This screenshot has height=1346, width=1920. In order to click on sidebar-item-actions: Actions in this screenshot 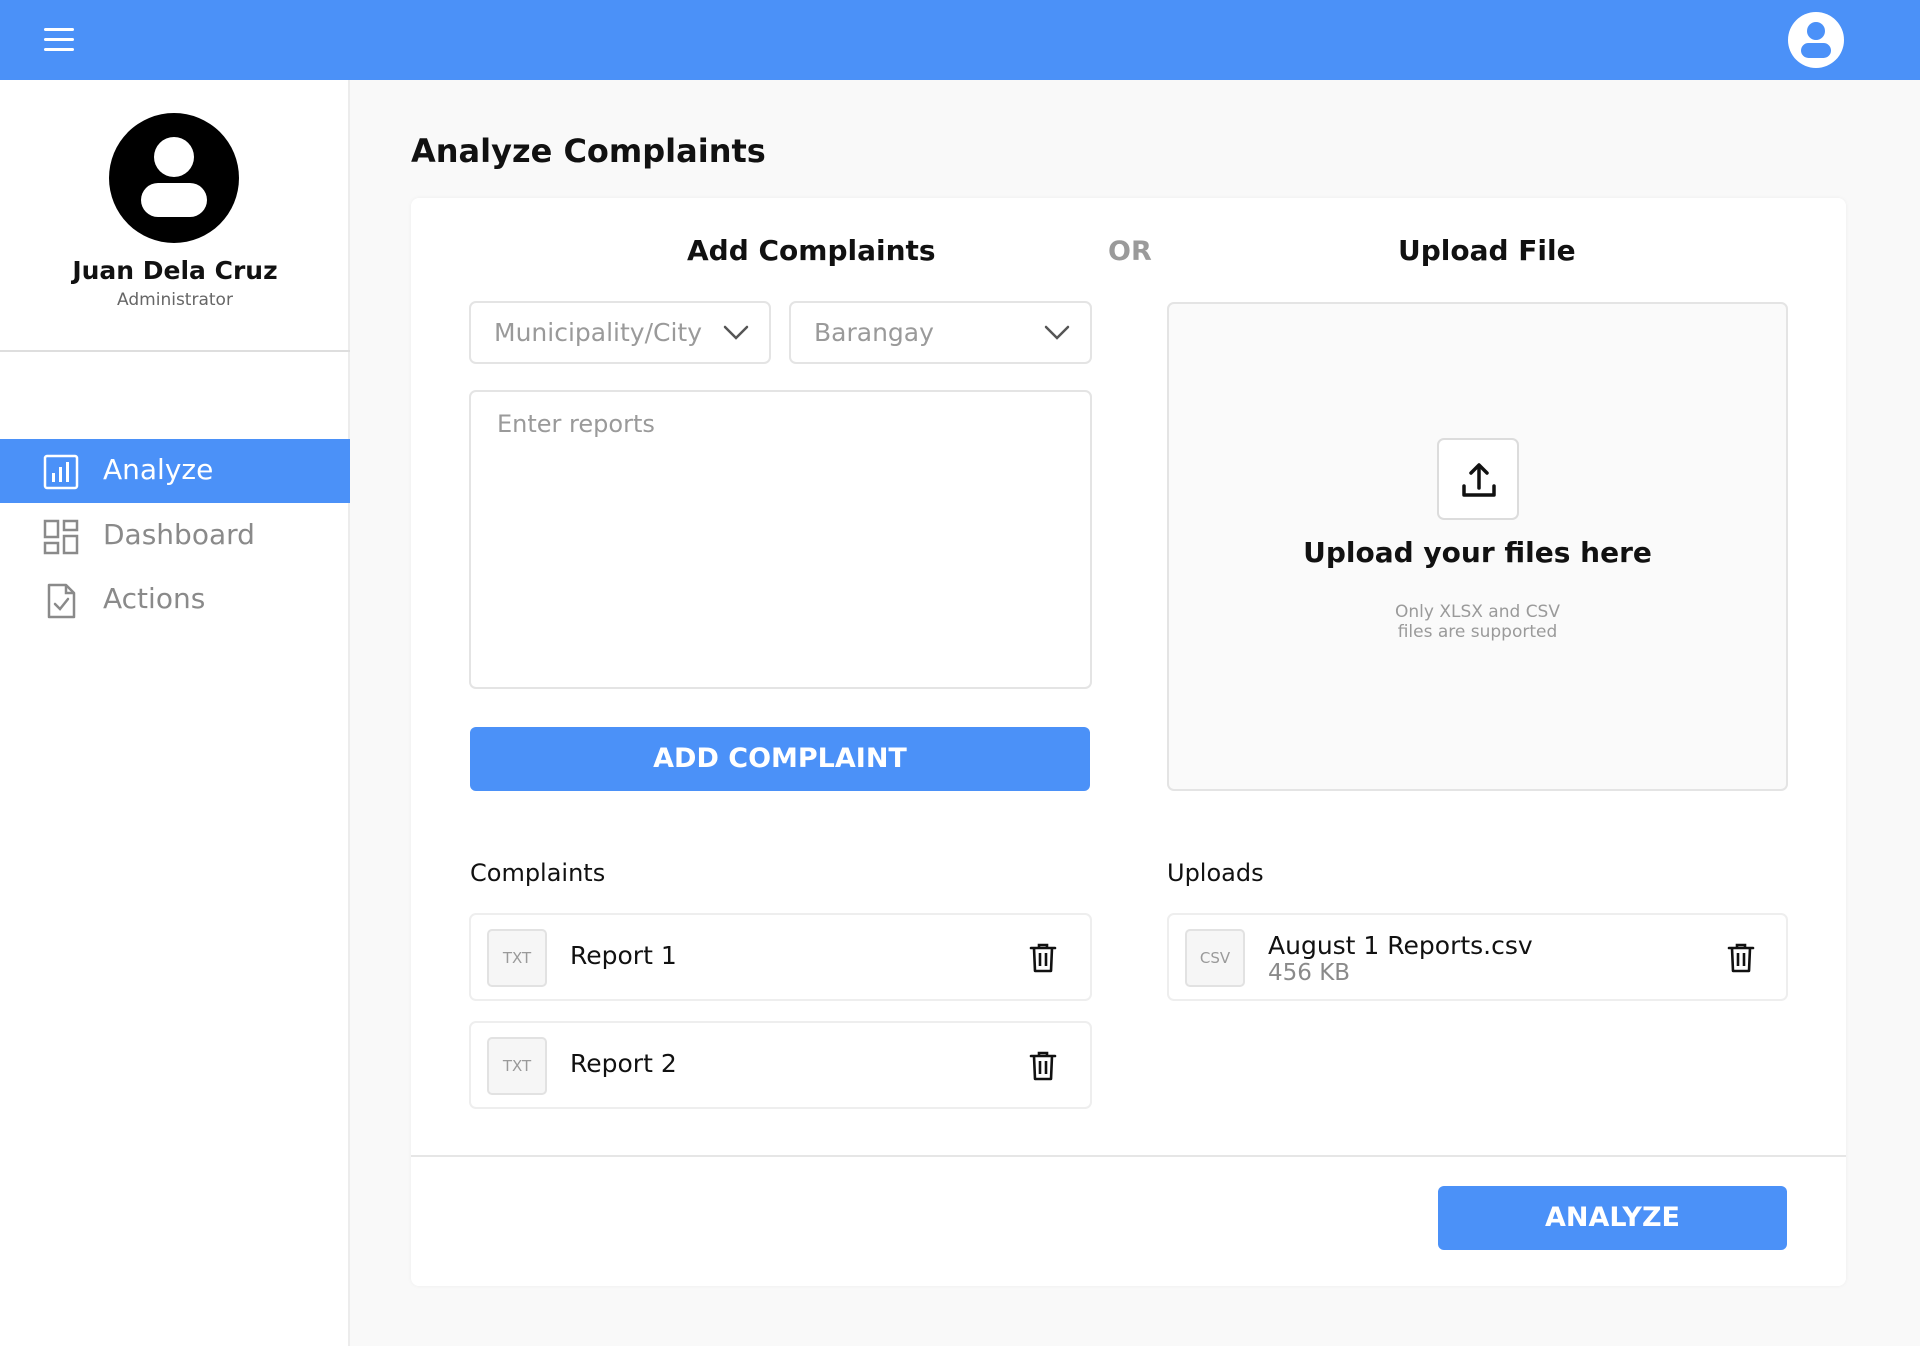, I will do `click(175, 600)`.